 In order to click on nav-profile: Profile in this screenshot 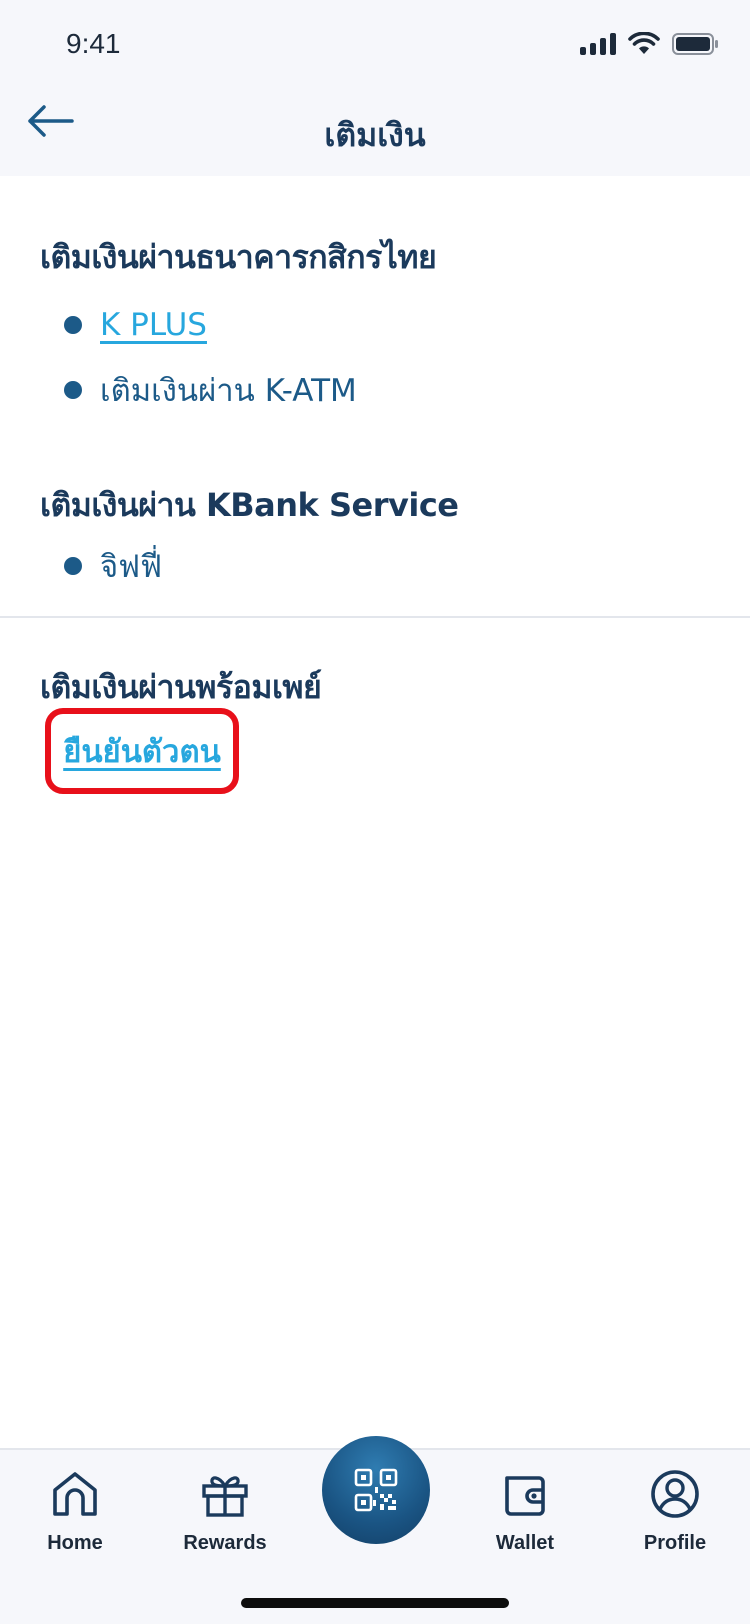, I will do `click(675, 1511)`.